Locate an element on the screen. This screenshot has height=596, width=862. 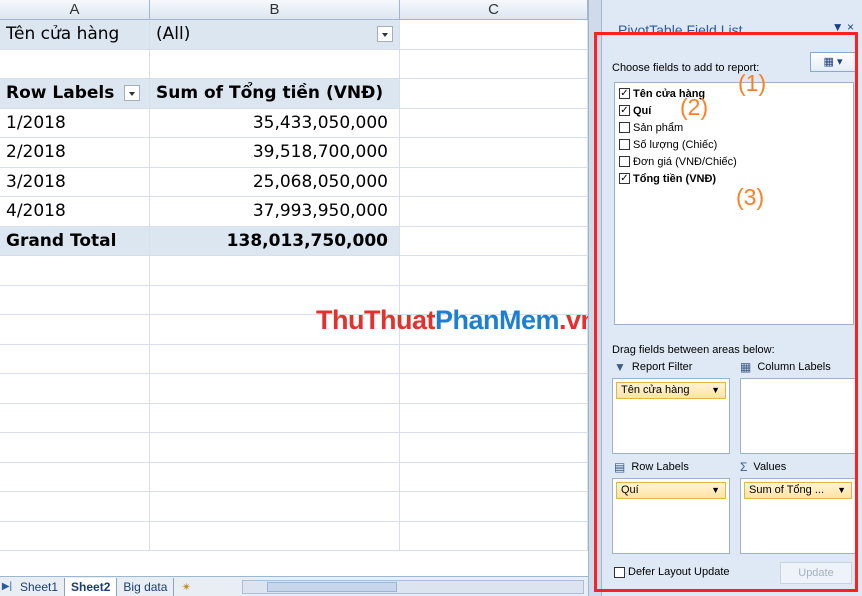
update-button: Update is located at coordinates (816, 573).